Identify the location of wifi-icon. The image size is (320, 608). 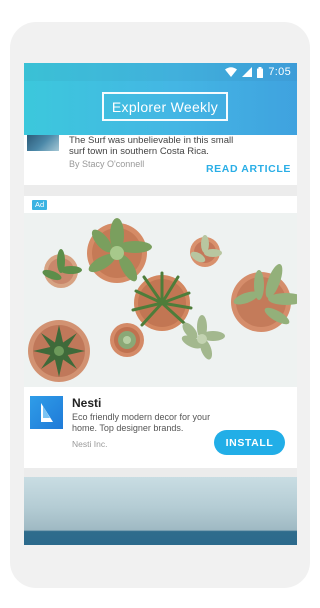
(231, 72).